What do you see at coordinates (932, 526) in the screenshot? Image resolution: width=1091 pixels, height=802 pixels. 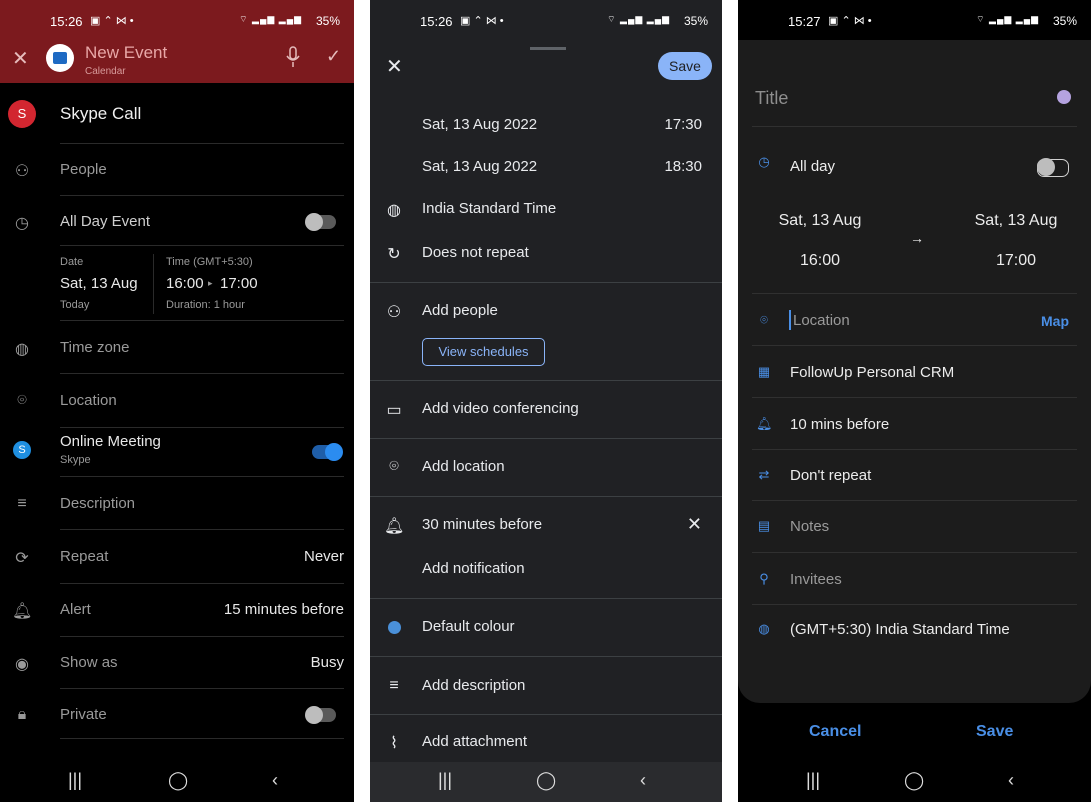 I see `notes-row: Notes` at bounding box center [932, 526].